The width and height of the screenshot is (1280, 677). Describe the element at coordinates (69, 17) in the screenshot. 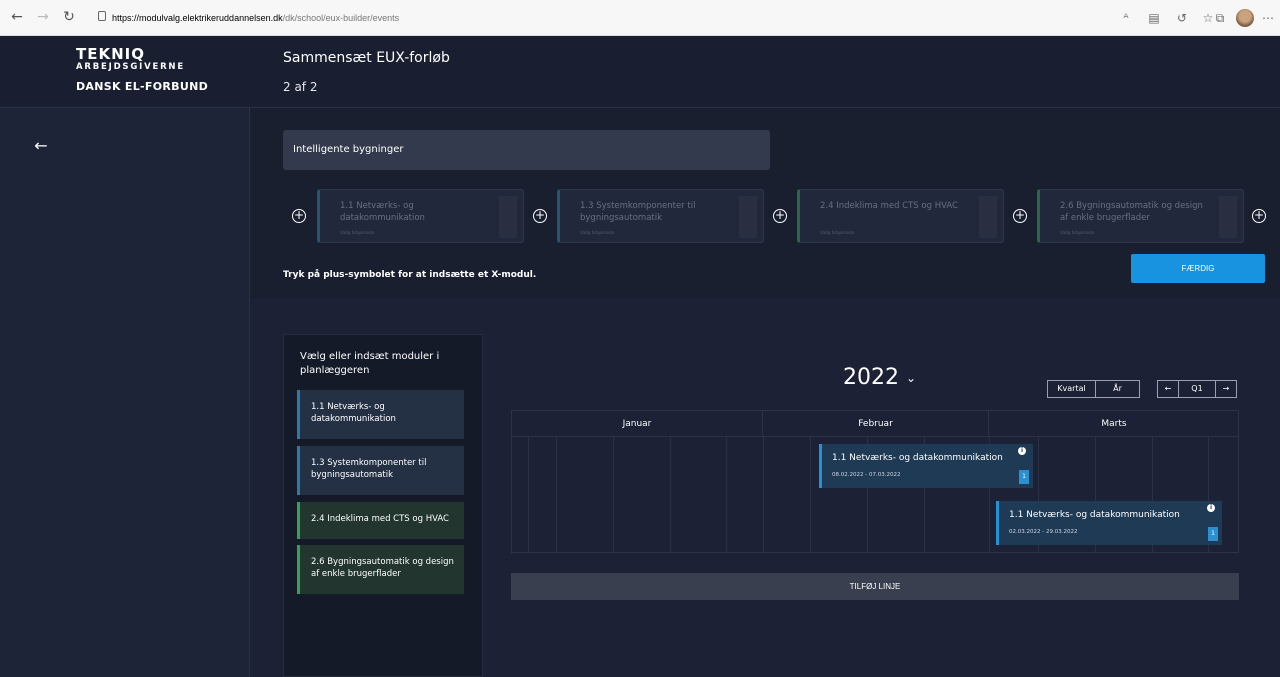

I see `reload-icon: ↻` at that location.